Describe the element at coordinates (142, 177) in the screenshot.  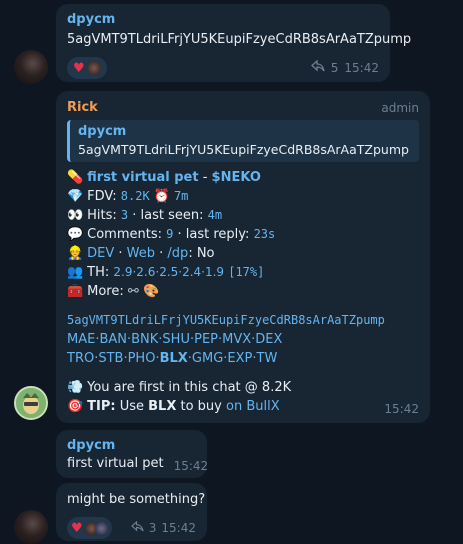
I see `token-name-link: first virtual pet` at that location.